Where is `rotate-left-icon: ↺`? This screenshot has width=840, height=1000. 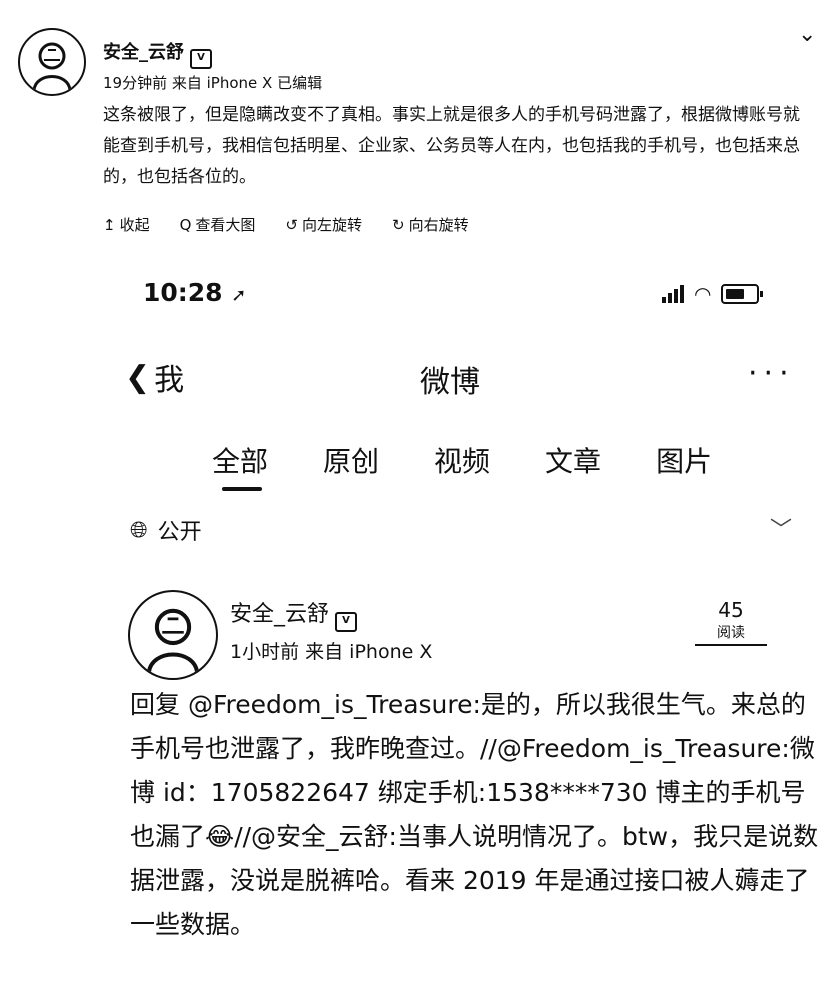 rotate-left-icon: ↺ is located at coordinates (291, 224).